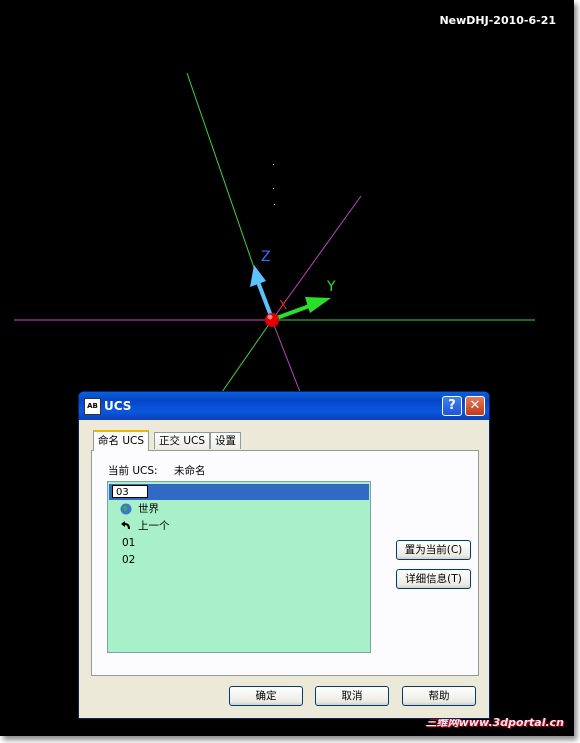  What do you see at coordinates (258, 276) in the screenshot?
I see `ucs-z-arrow-head` at bounding box center [258, 276].